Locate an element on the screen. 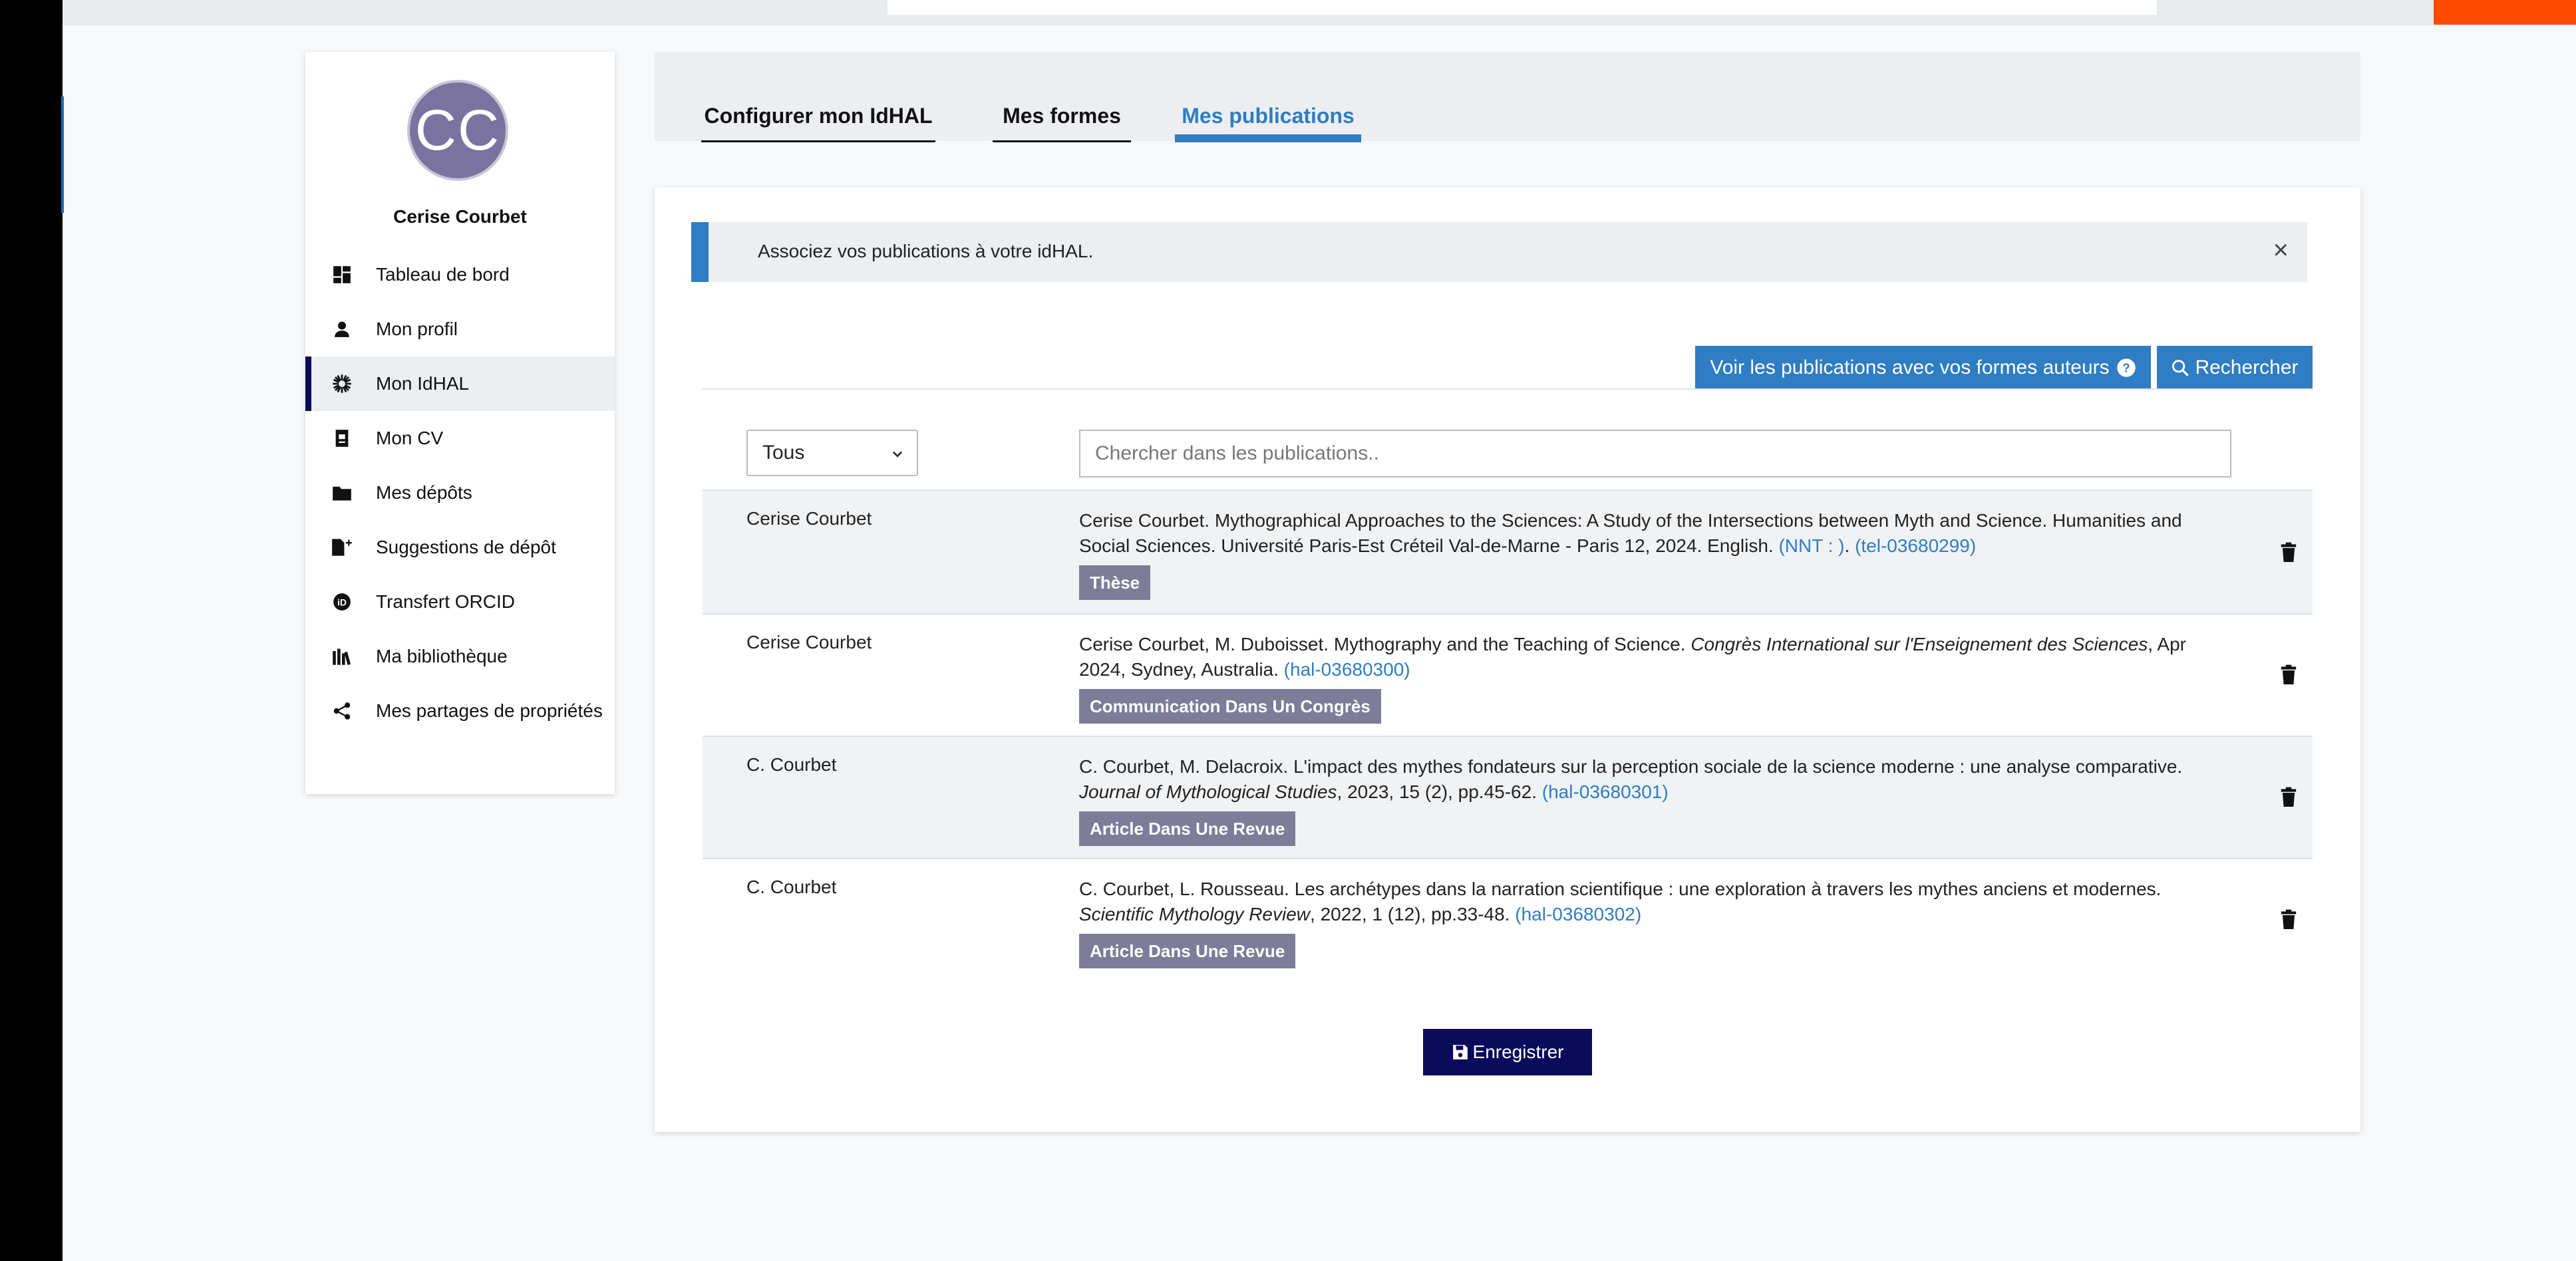  chevron-down-icon is located at coordinates (897, 456).